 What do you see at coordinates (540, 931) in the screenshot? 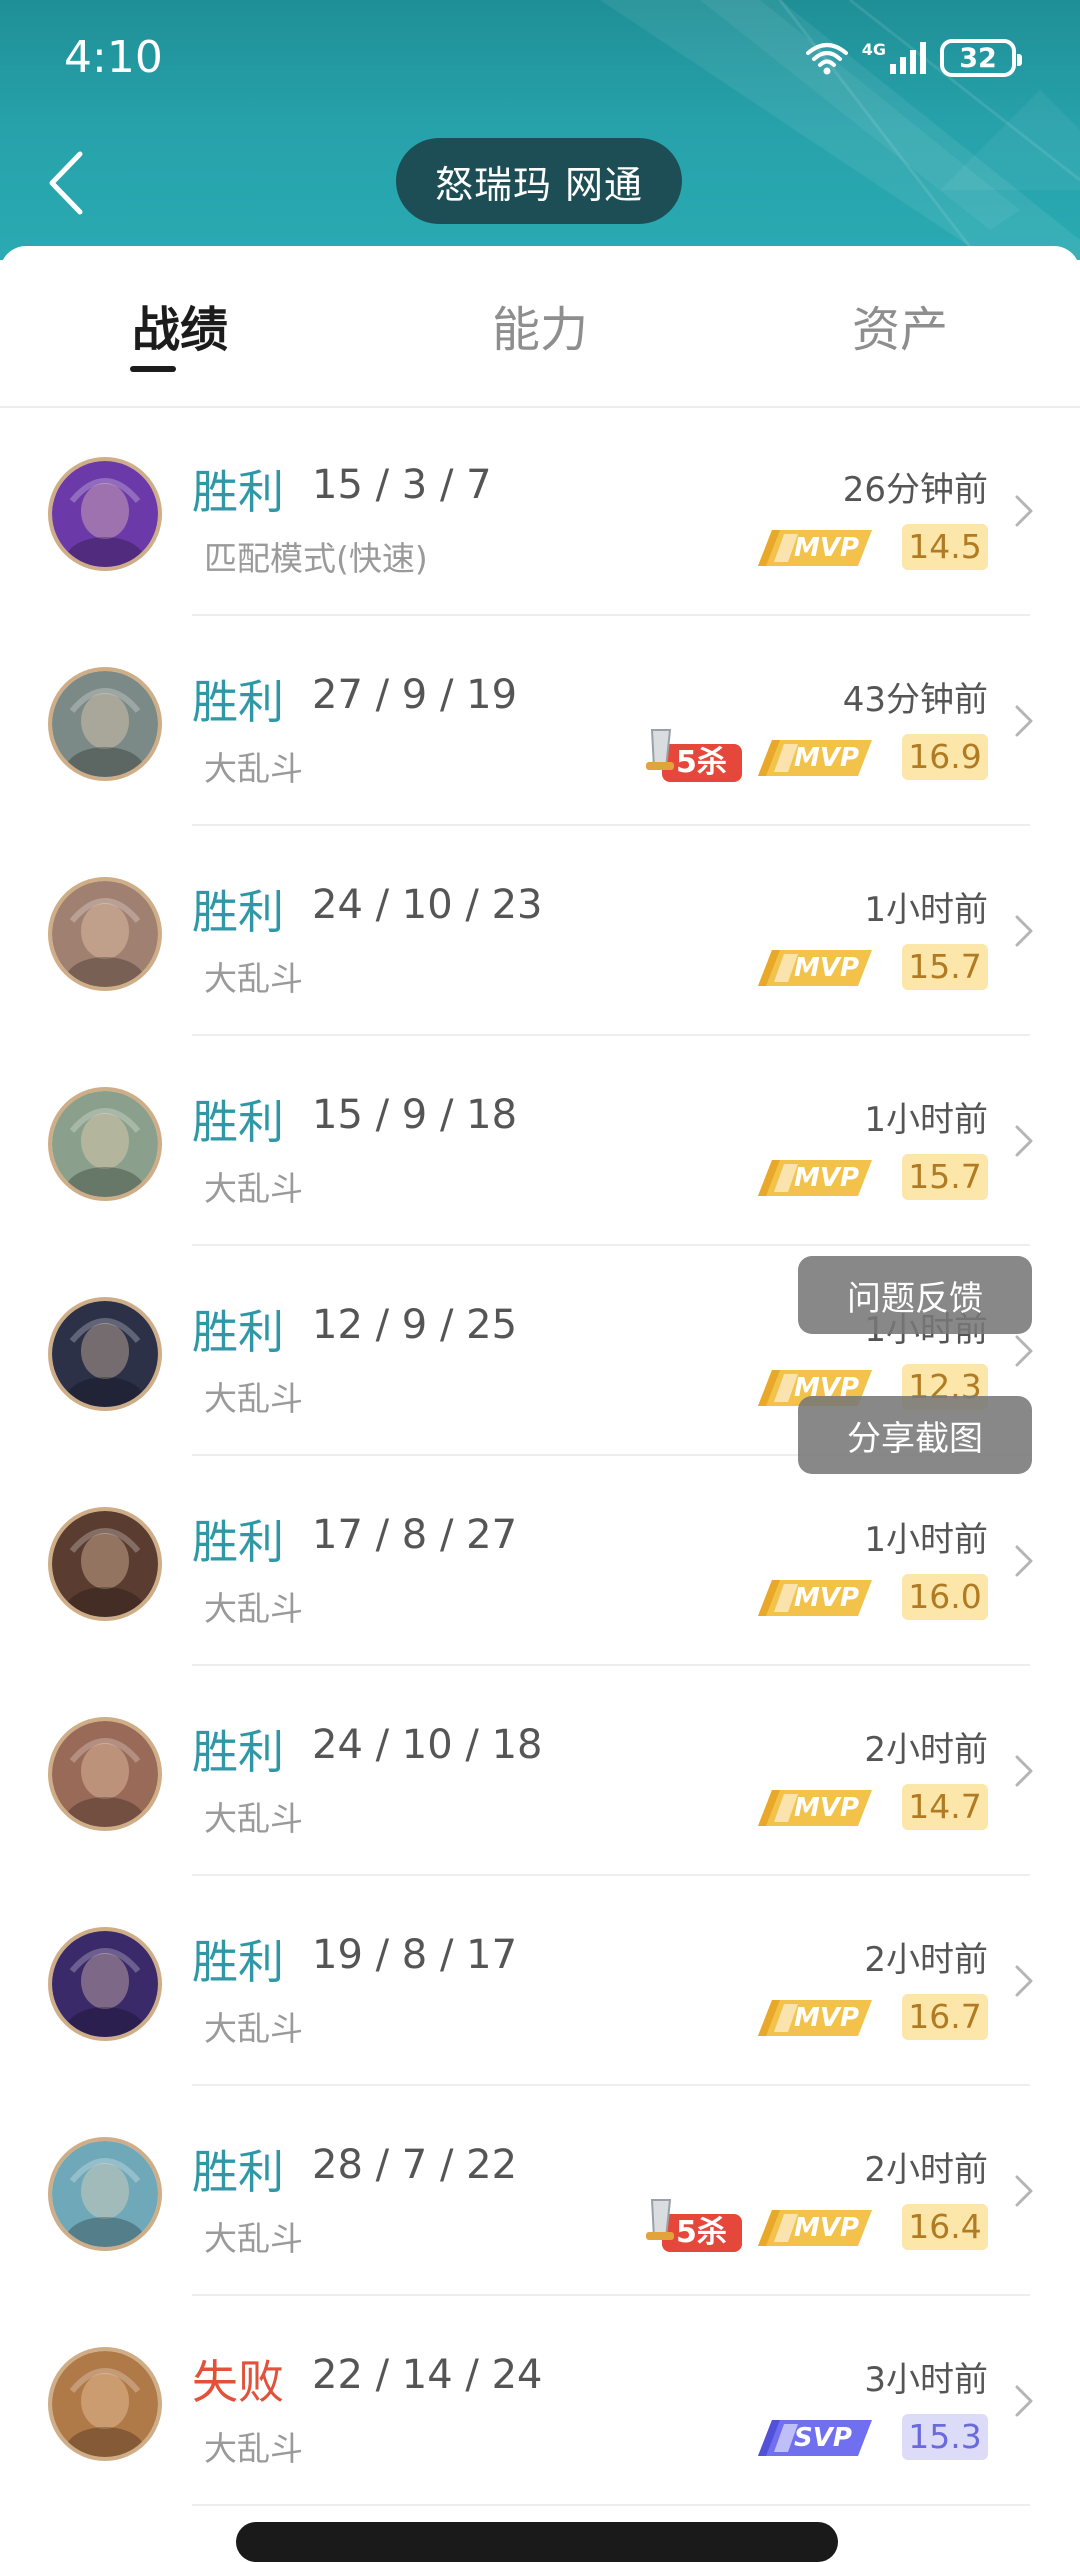
I see `match-row: 胜利 24 / 10 / 23 大乱斗 1小时前 MVP 15.7` at bounding box center [540, 931].